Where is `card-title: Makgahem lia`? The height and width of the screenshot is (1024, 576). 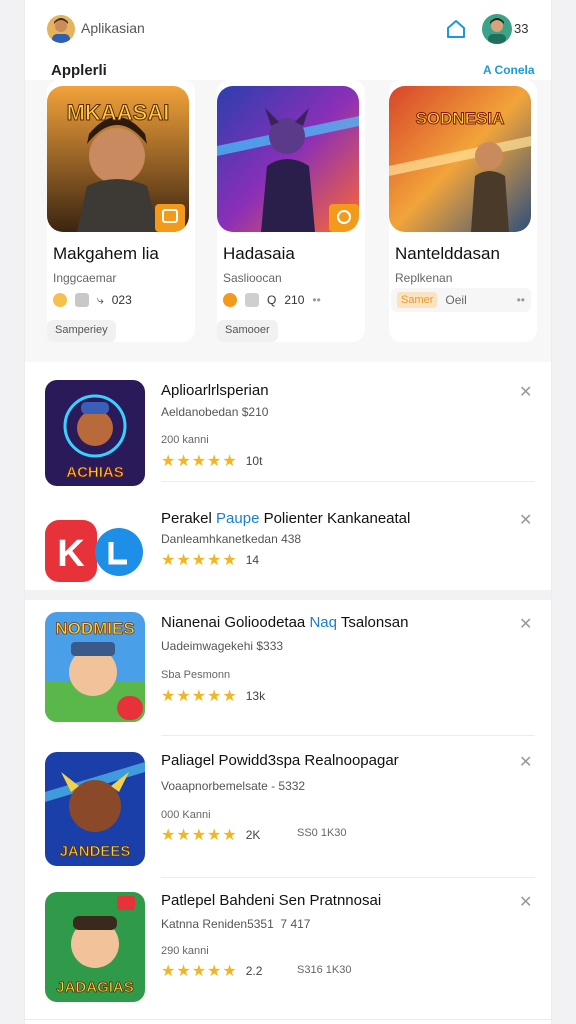 card-title: Makgahem lia is located at coordinates (106, 253).